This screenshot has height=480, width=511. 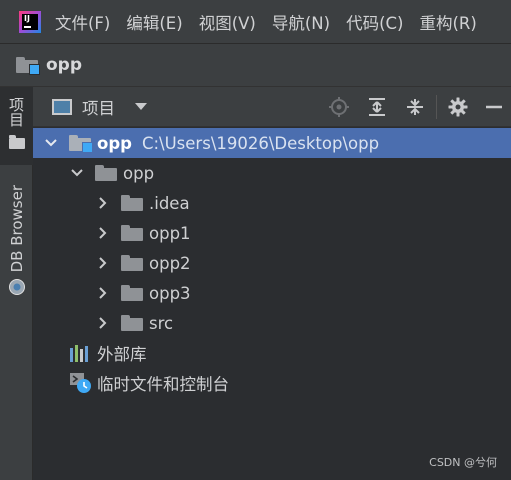 I want to click on tree-folder-row: .idea, so click(x=272, y=203).